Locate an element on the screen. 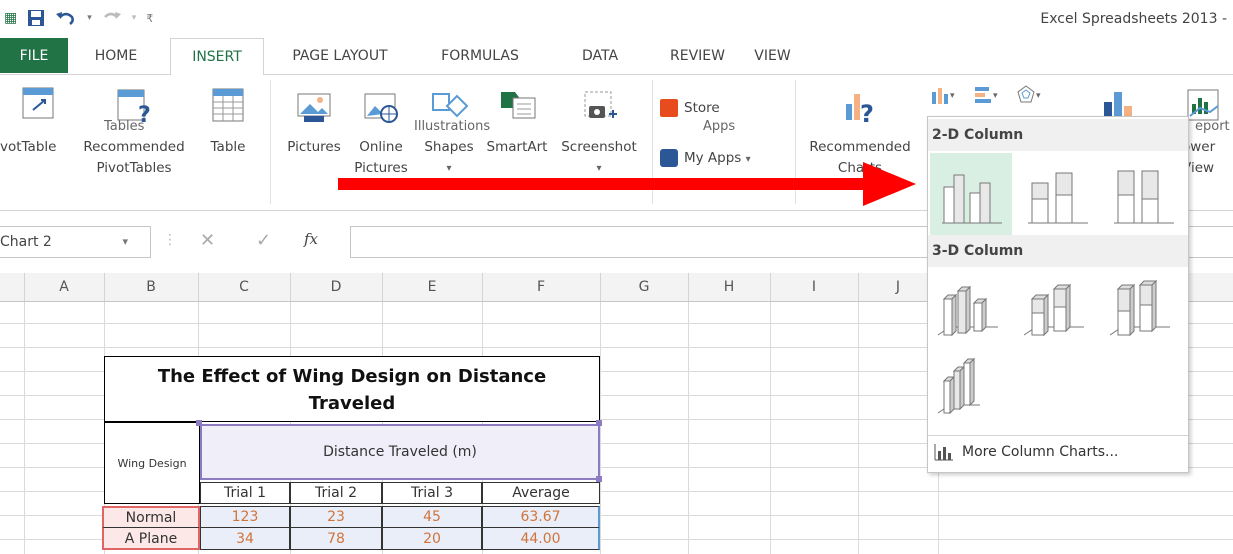 The height and width of the screenshot is (554, 1233). table-button: Table is located at coordinates (228, 122).